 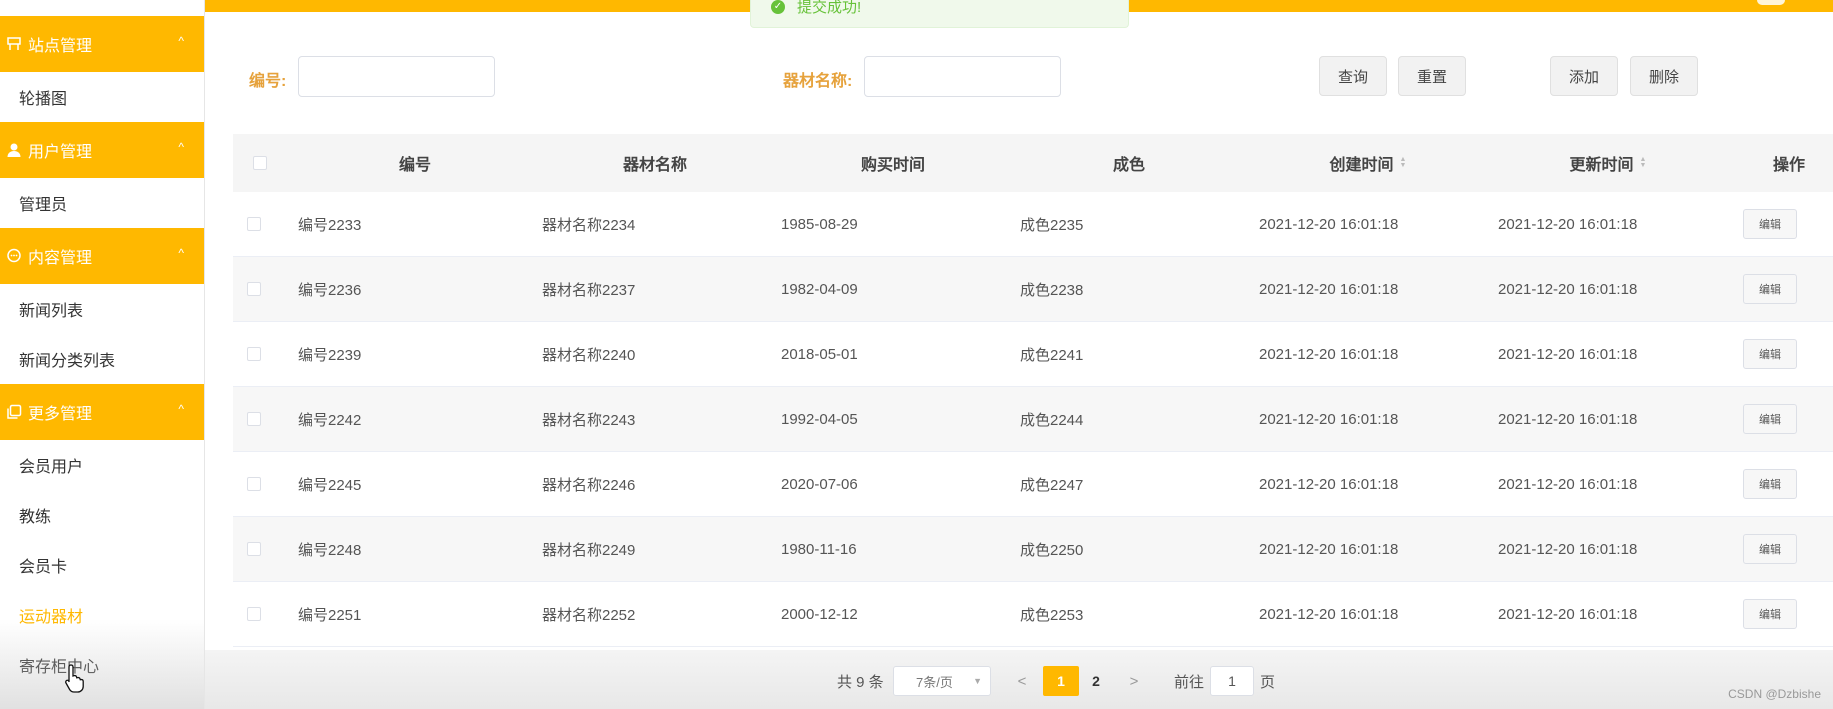 I want to click on sidebar-item-locker-center: 寄存柜中心, so click(x=102, y=665).